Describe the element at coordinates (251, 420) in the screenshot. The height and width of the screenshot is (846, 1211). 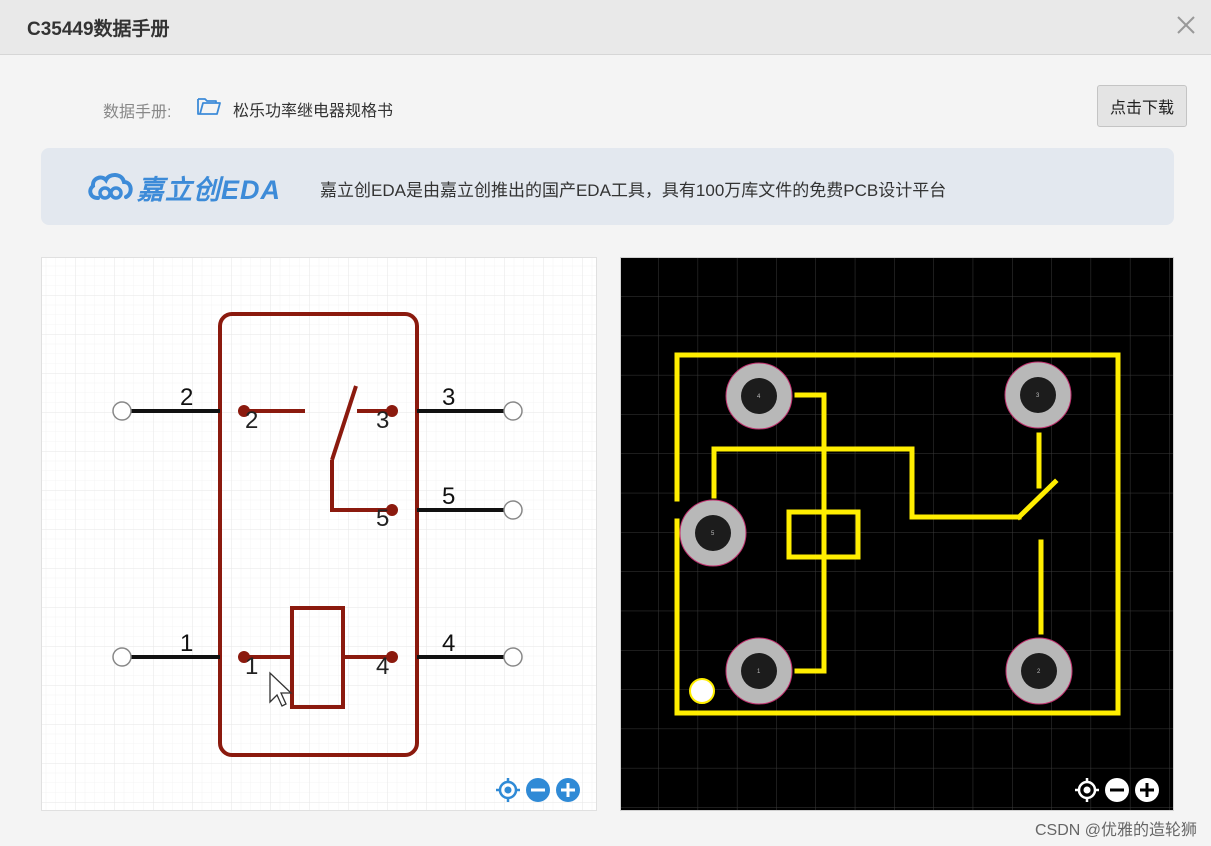
I see `pin-label: 2` at that location.